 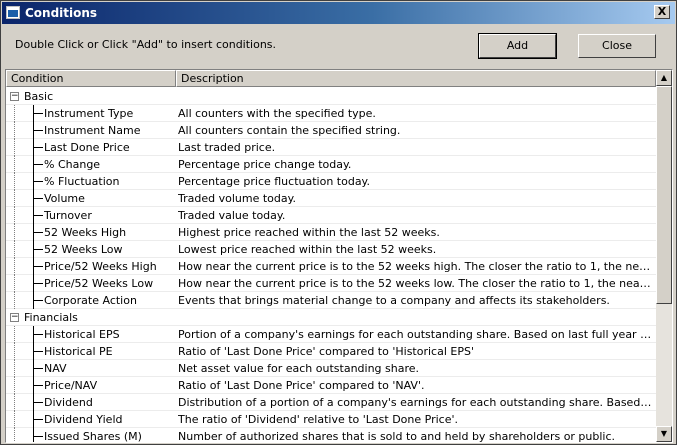 I want to click on scroll-up-icon: ▲, so click(x=664, y=78).